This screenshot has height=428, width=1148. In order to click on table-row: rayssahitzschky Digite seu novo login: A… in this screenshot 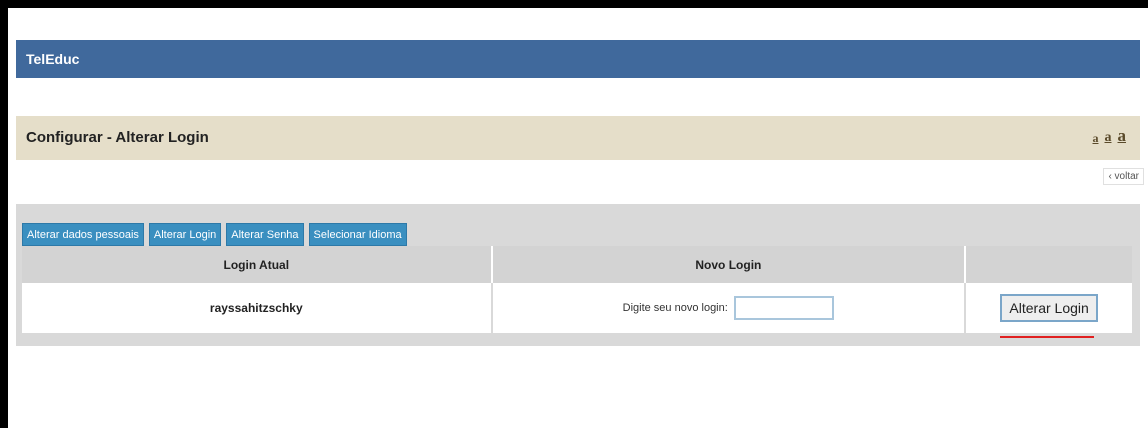, I will do `click(577, 308)`.